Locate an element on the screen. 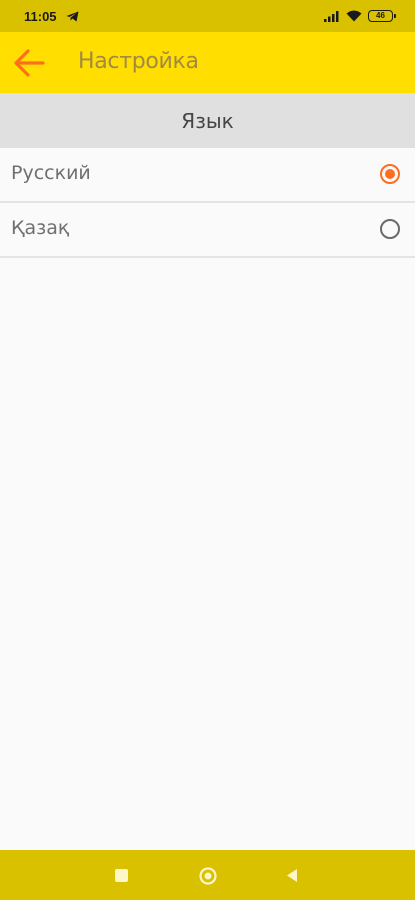 The image size is (415, 900). language-option-kazakh: Қазақ is located at coordinates (207, 230).